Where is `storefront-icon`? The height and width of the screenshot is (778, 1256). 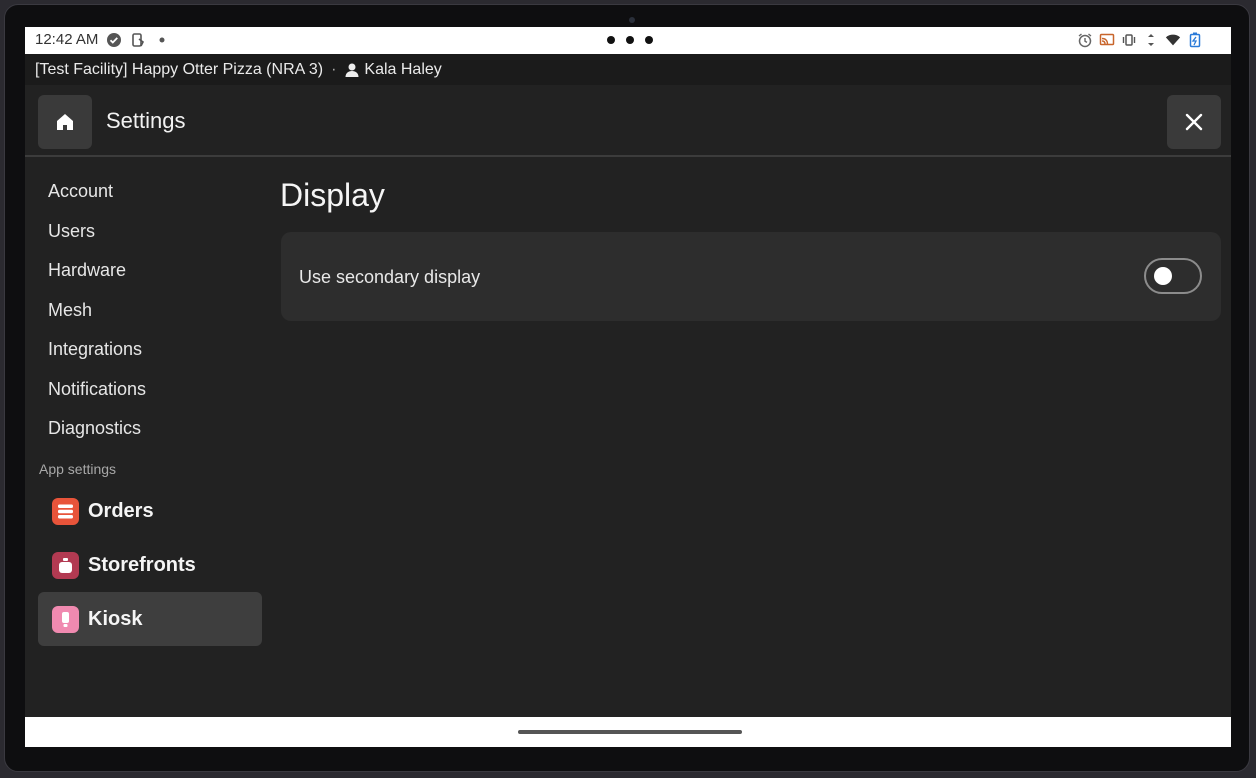 storefront-icon is located at coordinates (65, 565).